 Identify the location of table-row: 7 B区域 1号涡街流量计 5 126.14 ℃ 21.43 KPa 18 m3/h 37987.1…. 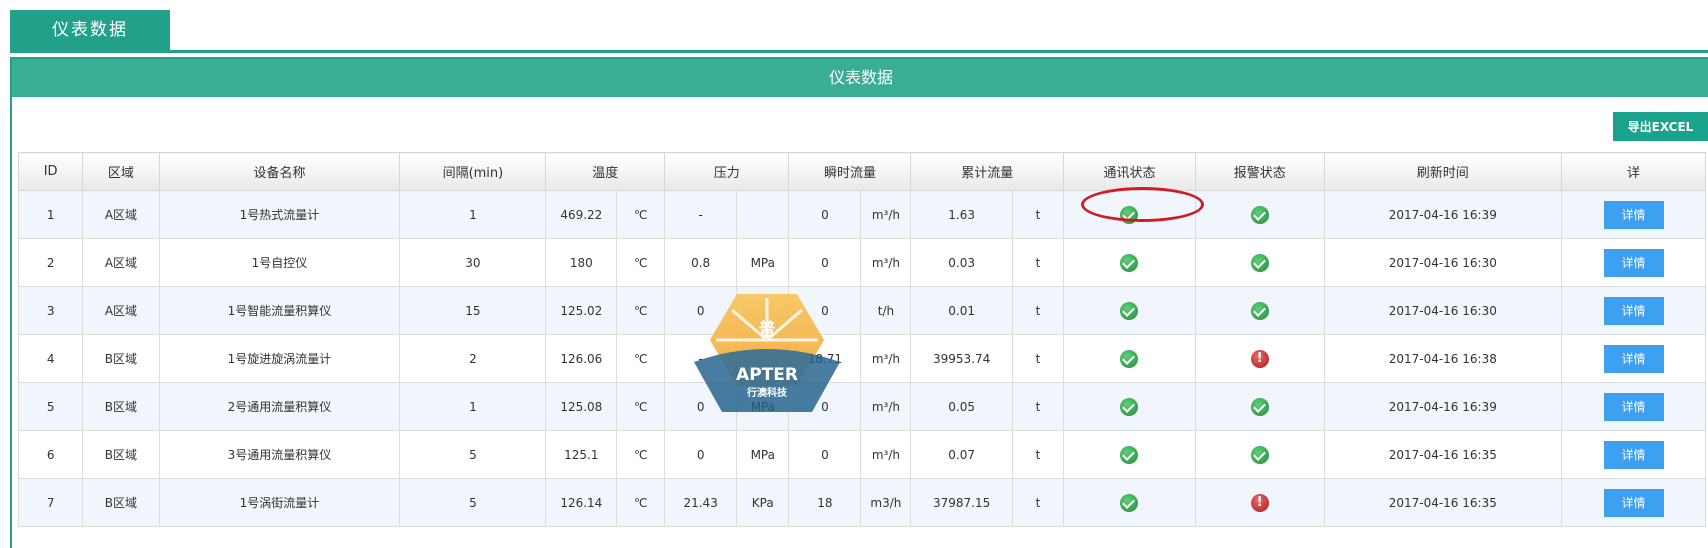
(861, 502).